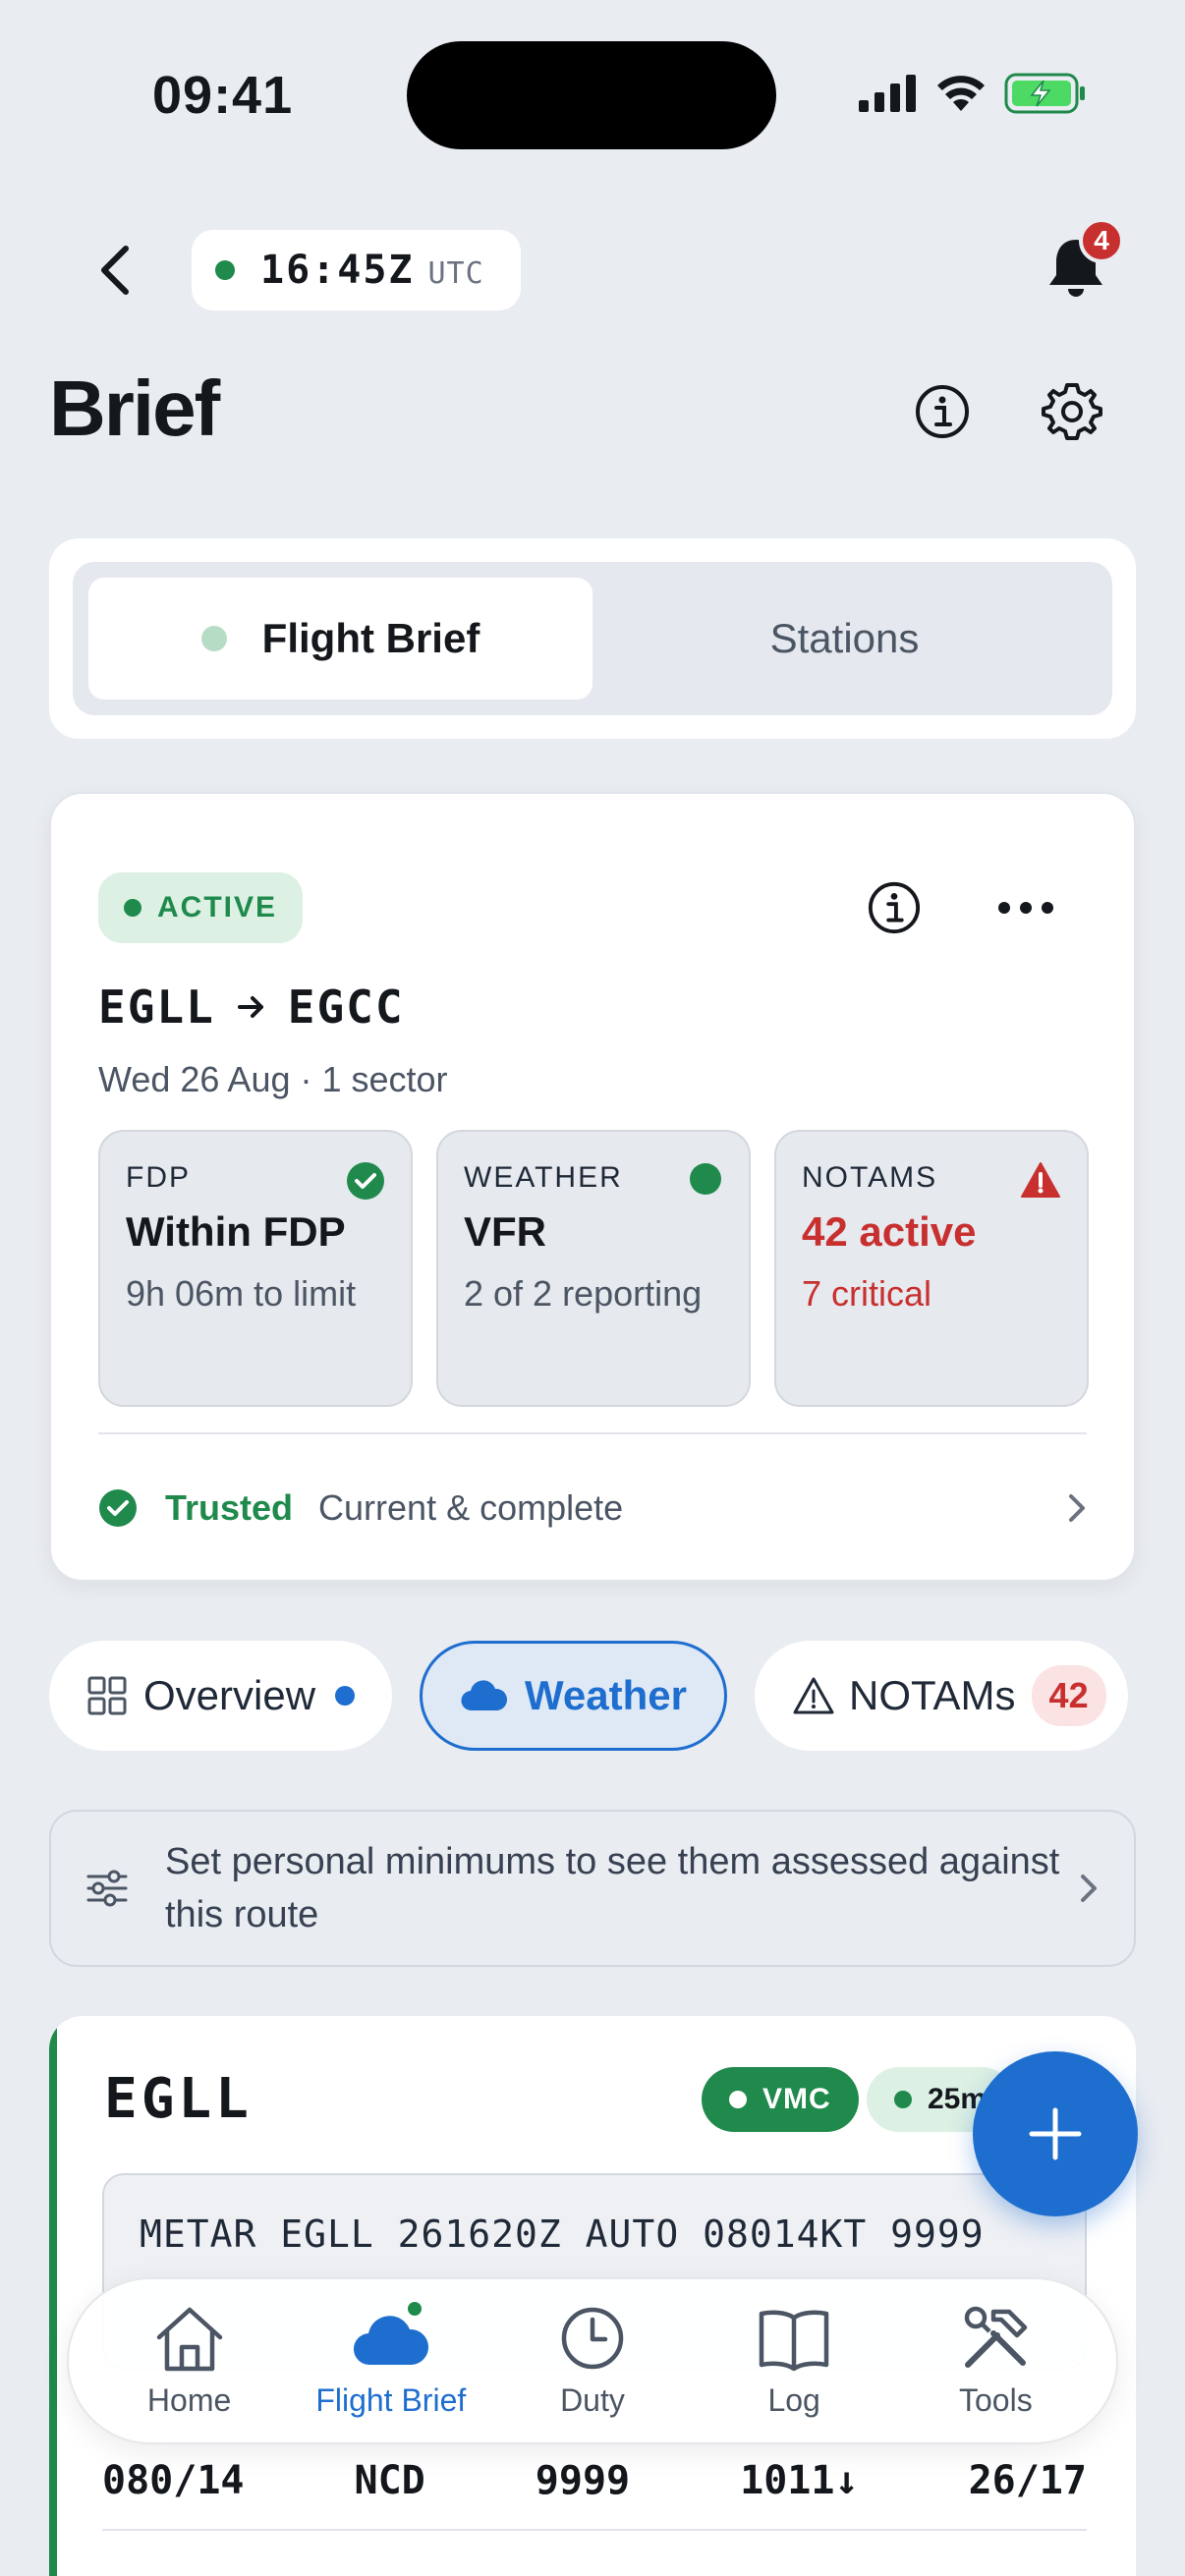  I want to click on segment-flight-brief: Flight Brief, so click(340, 639).